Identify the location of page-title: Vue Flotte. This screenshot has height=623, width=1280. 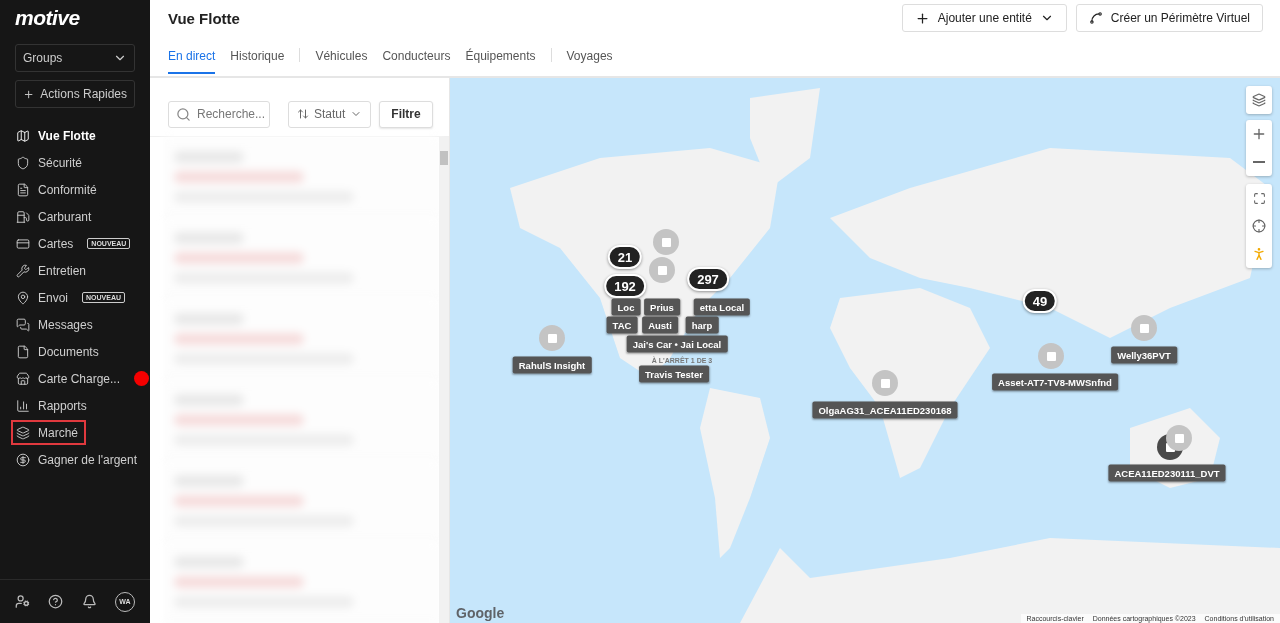
(204, 18).